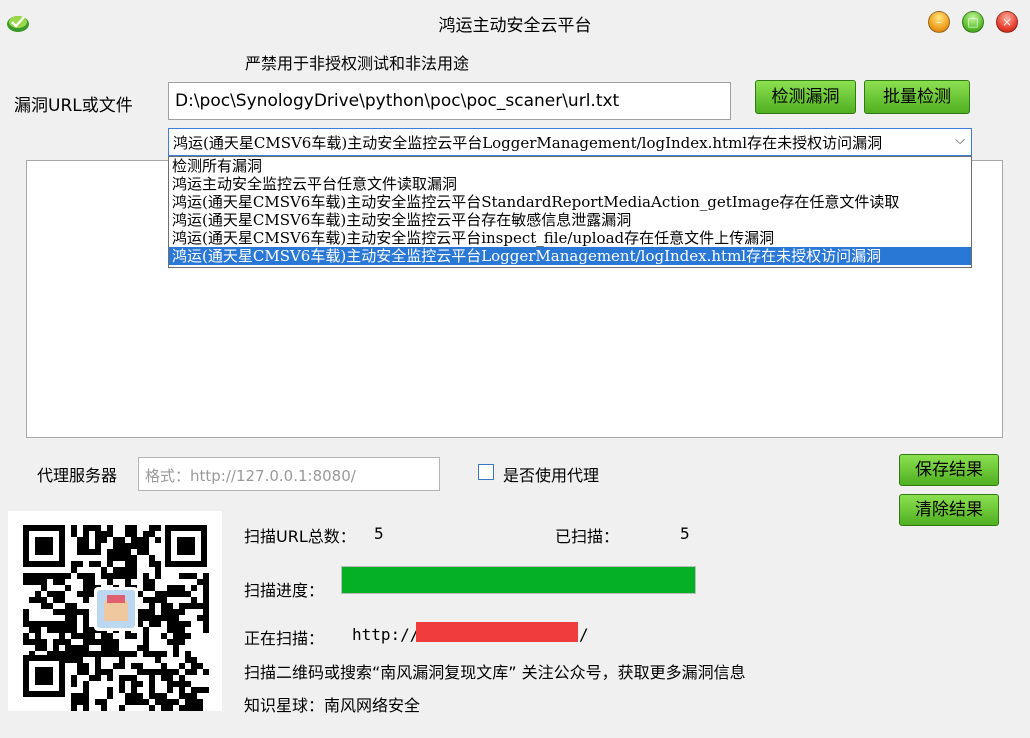 The height and width of the screenshot is (738, 1030). What do you see at coordinates (77, 475) in the screenshot?
I see `proxy-label: 代理服务器` at bounding box center [77, 475].